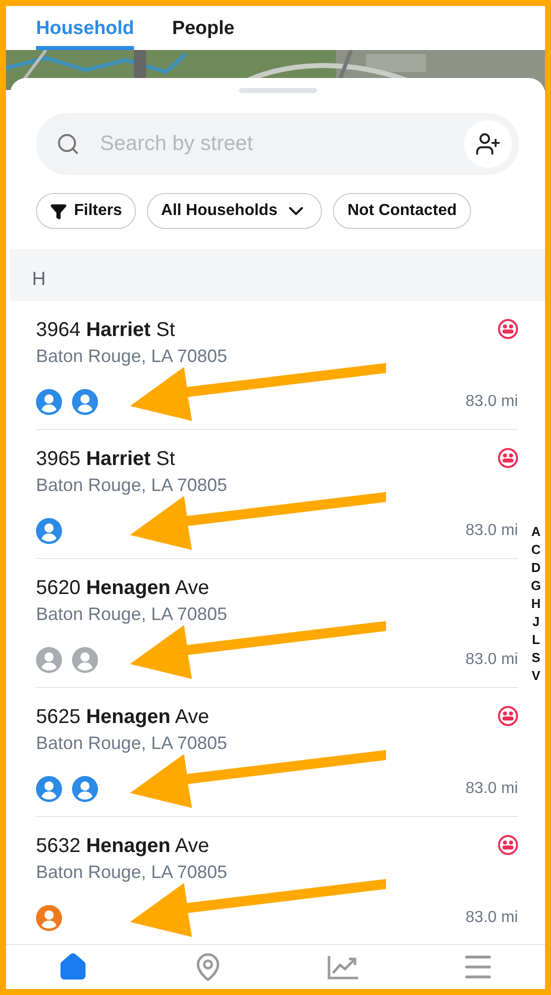  Describe the element at coordinates (277, 494) in the screenshot. I see `household-row: 3965 Harriet St Baton Rouge, LA 70805 83.0 mi` at that location.